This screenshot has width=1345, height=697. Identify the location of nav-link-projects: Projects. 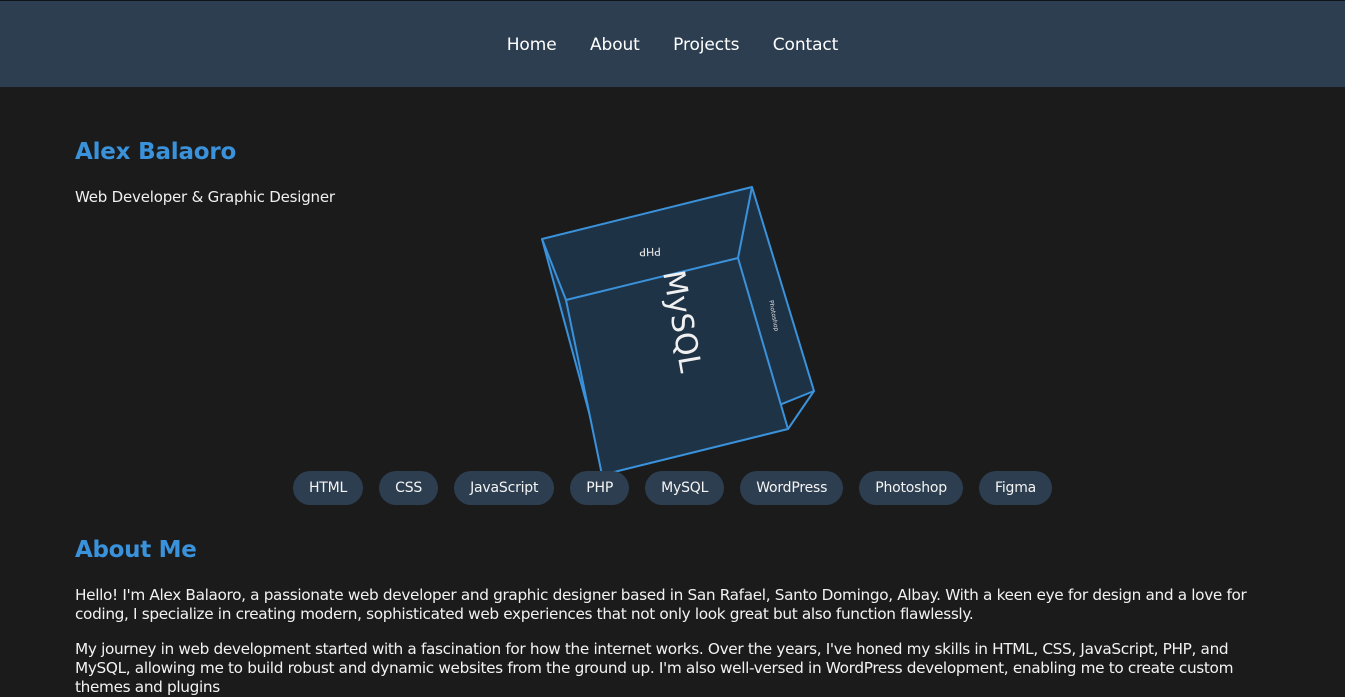
(706, 45).